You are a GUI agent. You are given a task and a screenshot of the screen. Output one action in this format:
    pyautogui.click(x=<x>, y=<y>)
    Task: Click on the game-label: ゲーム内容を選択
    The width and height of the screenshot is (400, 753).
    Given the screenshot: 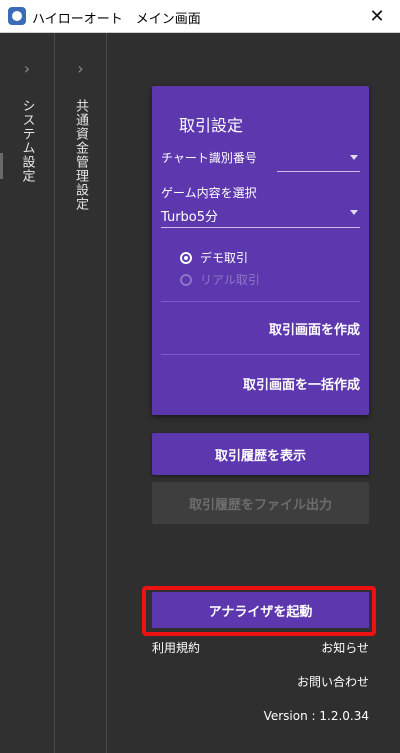 What is the action you would take?
    pyautogui.click(x=209, y=193)
    